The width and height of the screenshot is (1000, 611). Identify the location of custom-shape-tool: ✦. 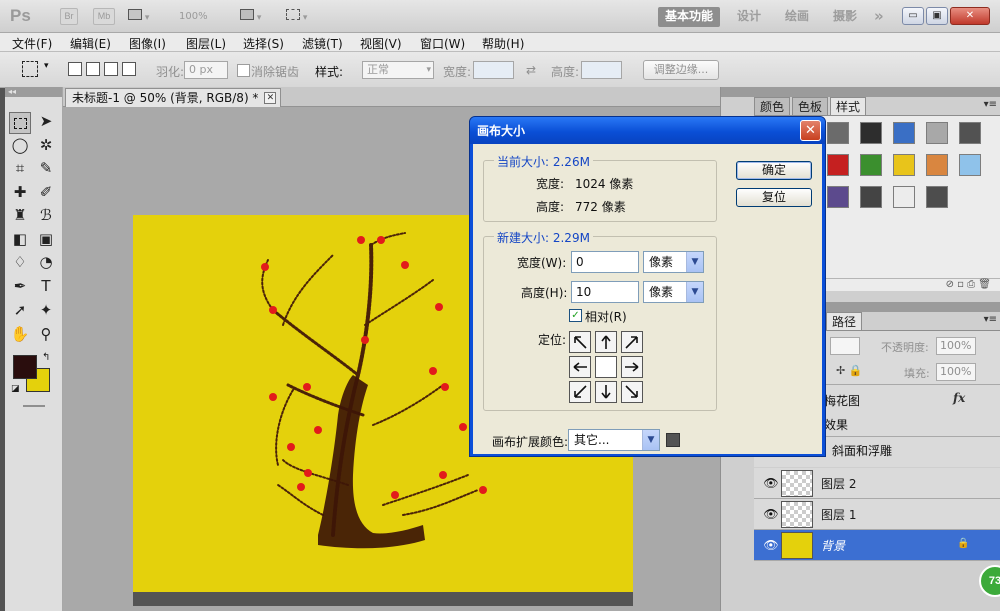
(46, 312).